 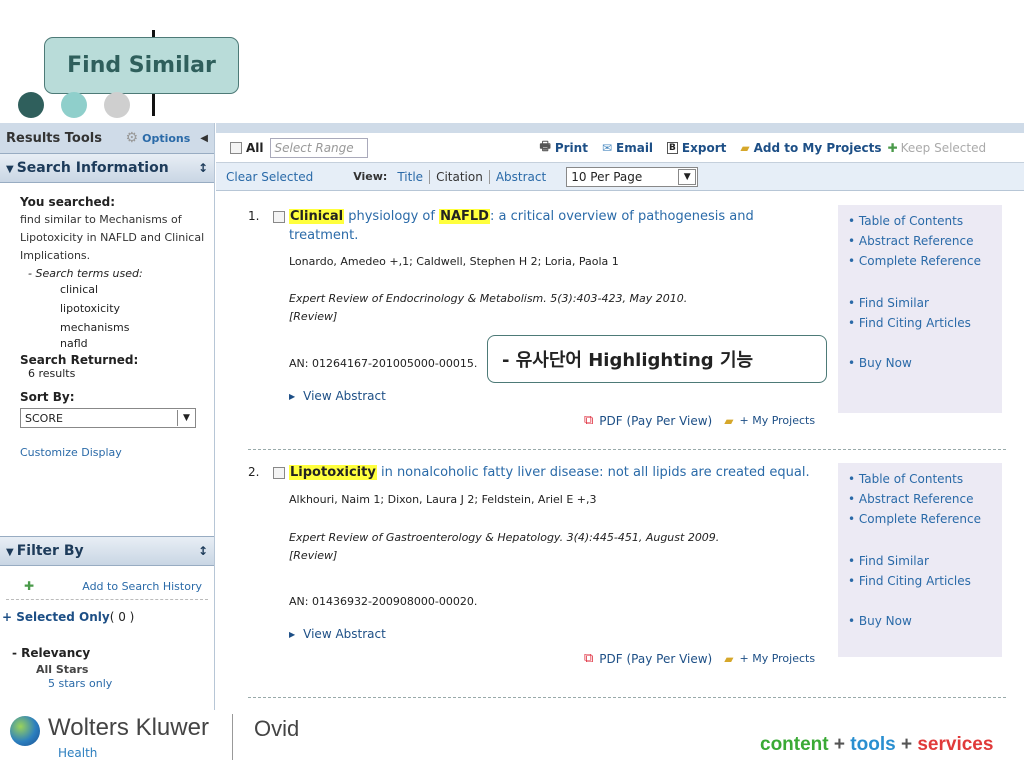 What do you see at coordinates (460, 176) in the screenshot?
I see `view-citation-tab: Citation` at bounding box center [460, 176].